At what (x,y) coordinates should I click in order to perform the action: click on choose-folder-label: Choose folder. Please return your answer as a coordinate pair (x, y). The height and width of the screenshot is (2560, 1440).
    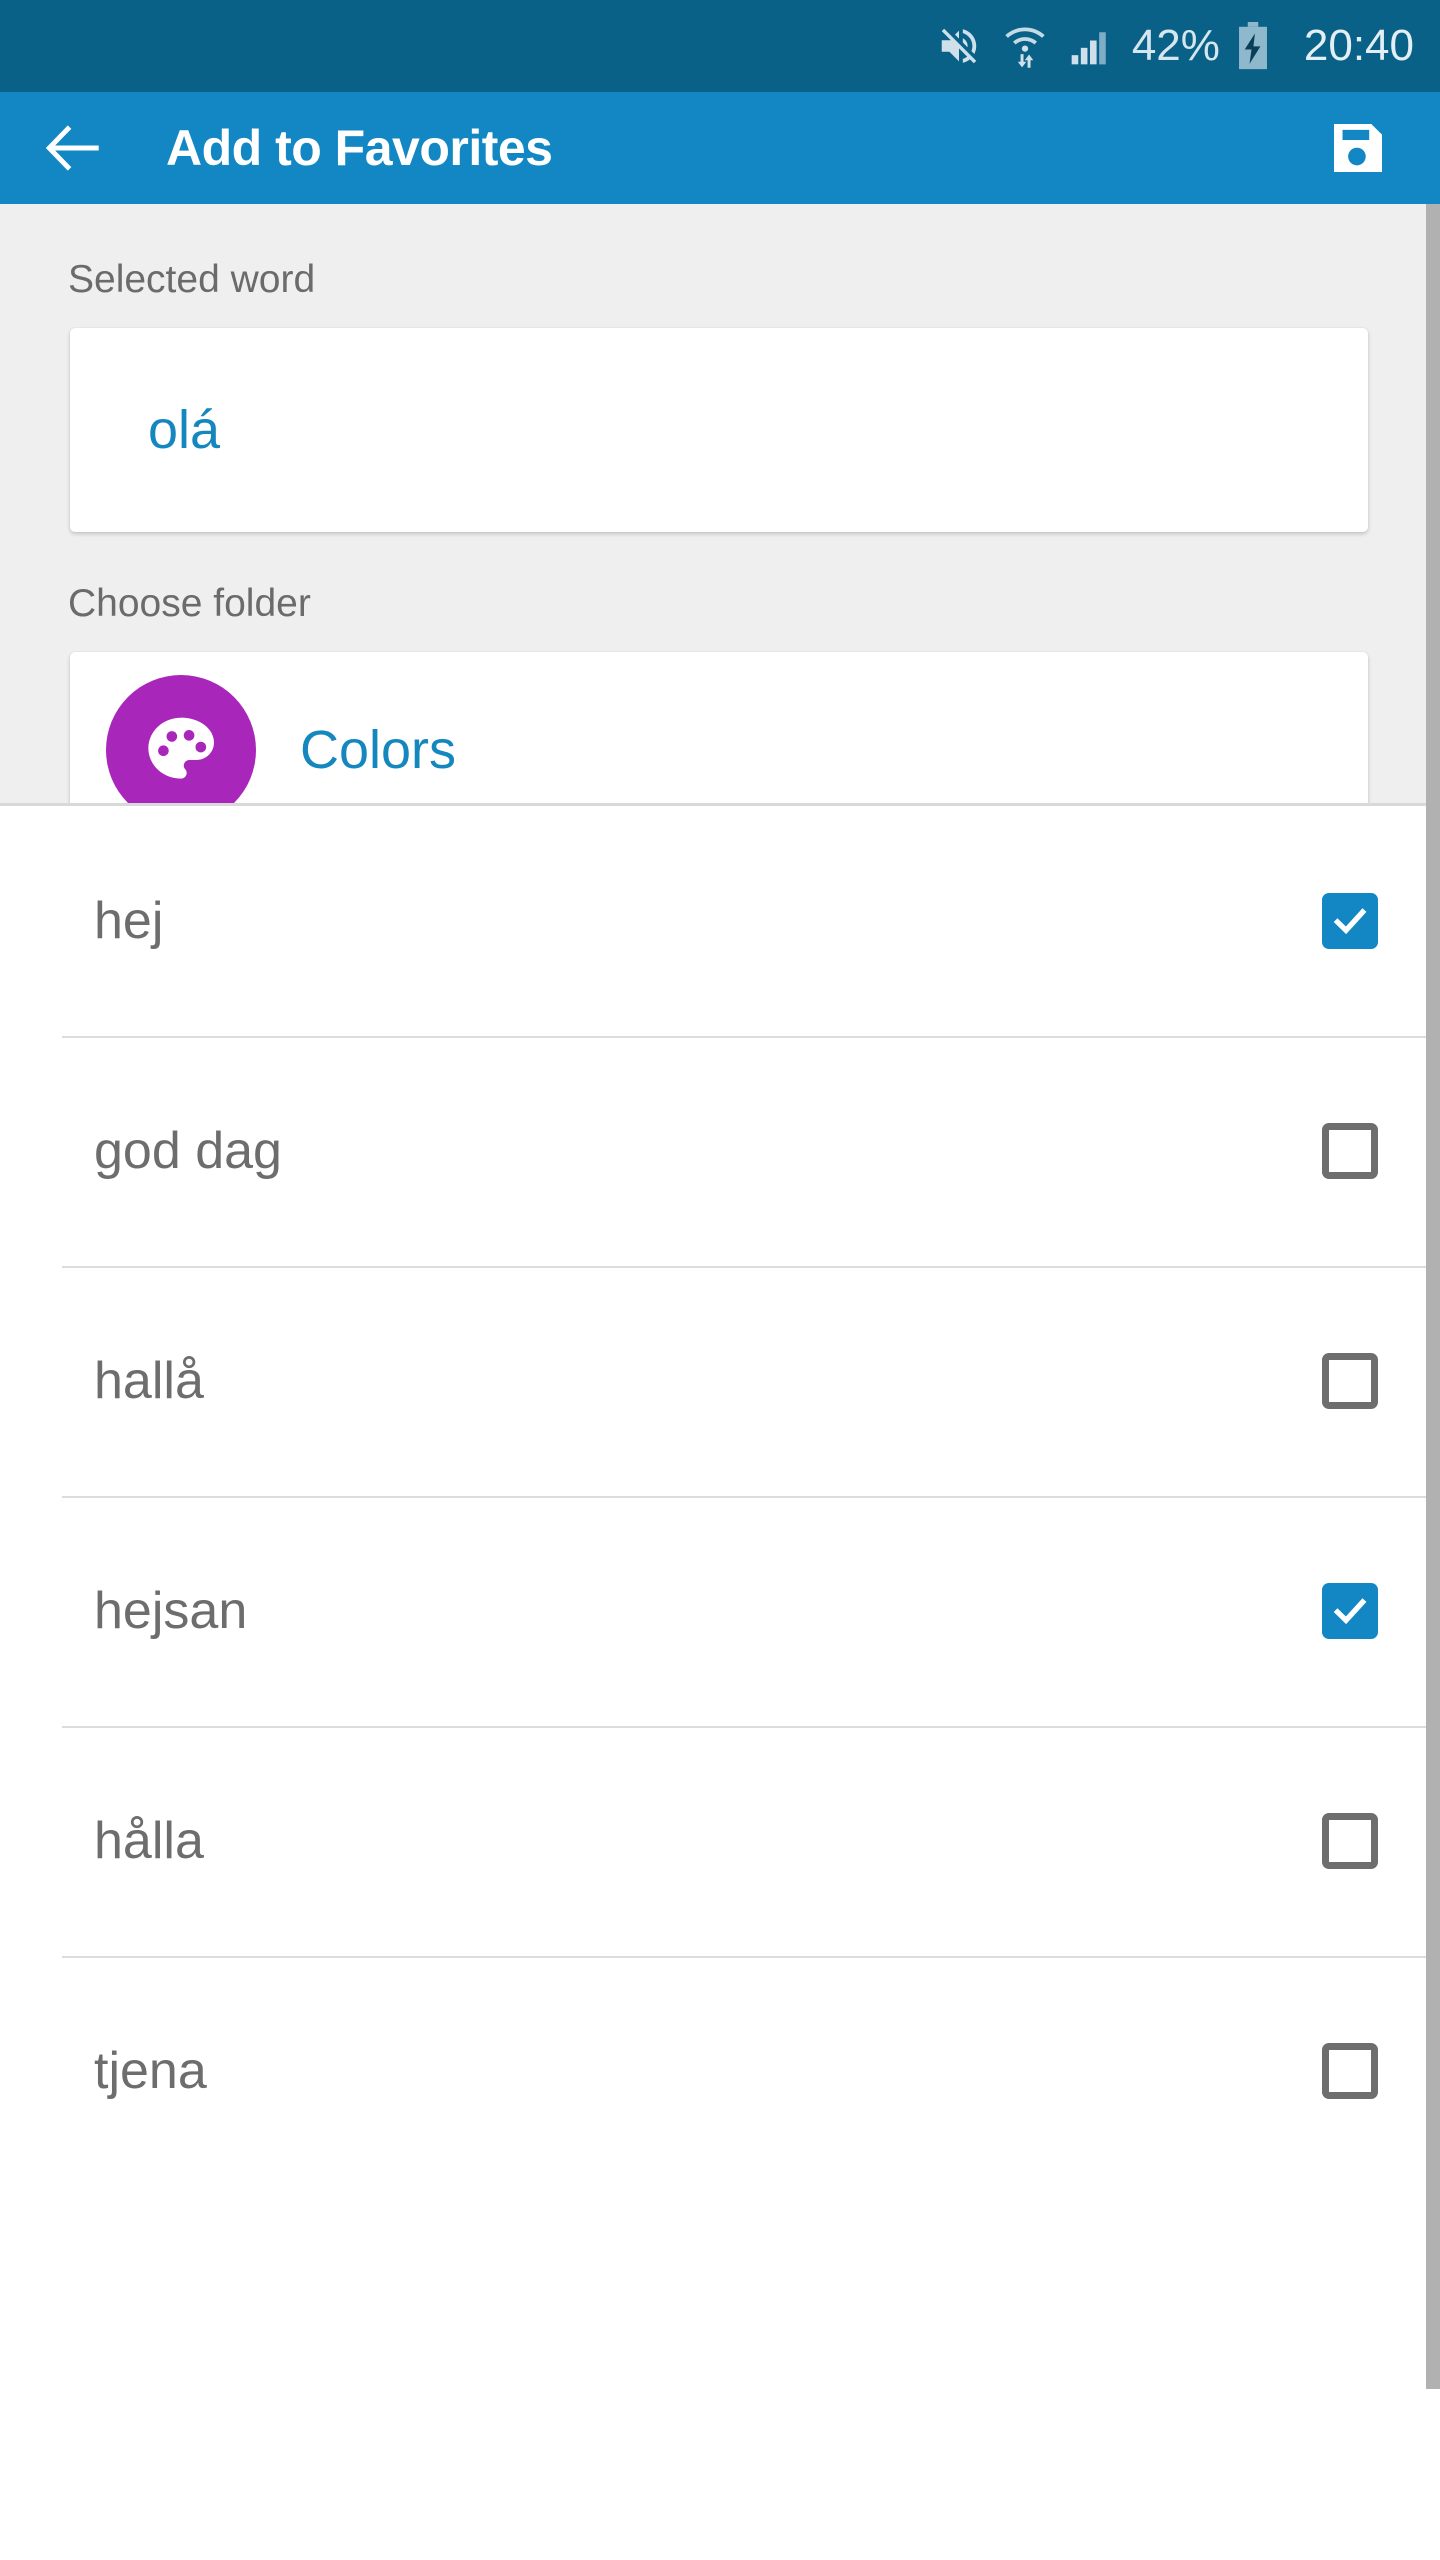
    Looking at the image, I should click on (189, 603).